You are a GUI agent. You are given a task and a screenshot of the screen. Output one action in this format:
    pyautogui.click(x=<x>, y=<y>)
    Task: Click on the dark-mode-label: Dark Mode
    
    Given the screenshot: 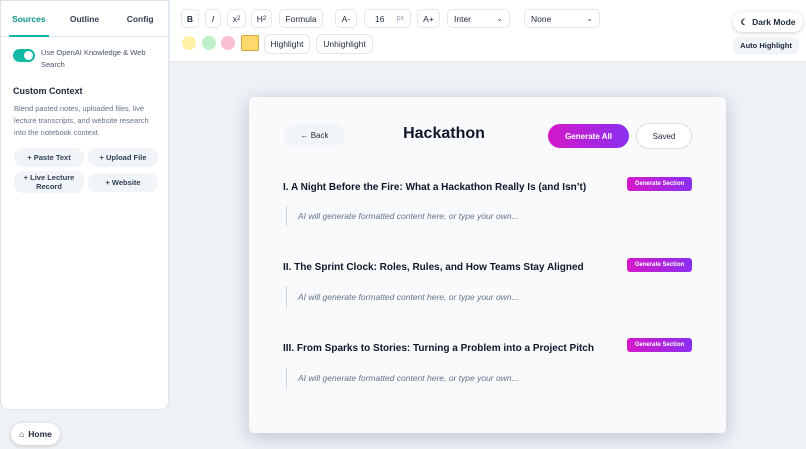 What is the action you would take?
    pyautogui.click(x=774, y=22)
    